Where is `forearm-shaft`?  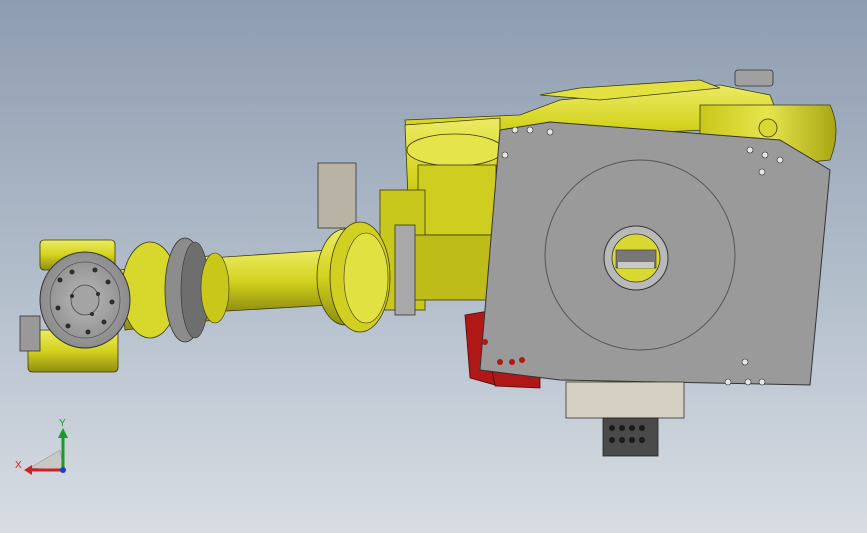
forearm-shaft is located at coordinates (255, 282).